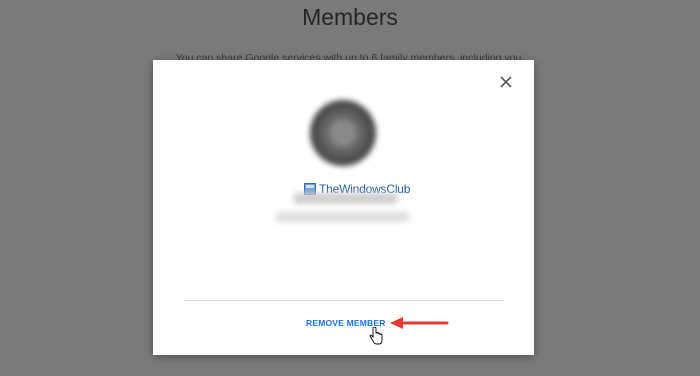 The width and height of the screenshot is (700, 376). Describe the element at coordinates (342, 217) in the screenshot. I see `blurred-member-email` at that location.